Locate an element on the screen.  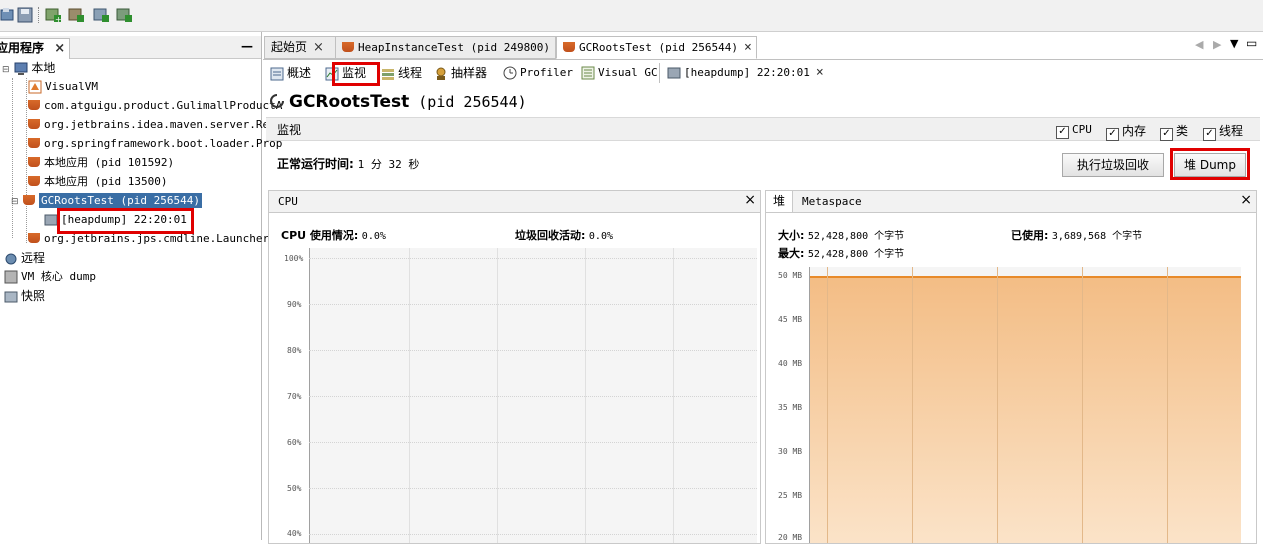
tab-heap: 堆 is located at coordinates (779, 201).